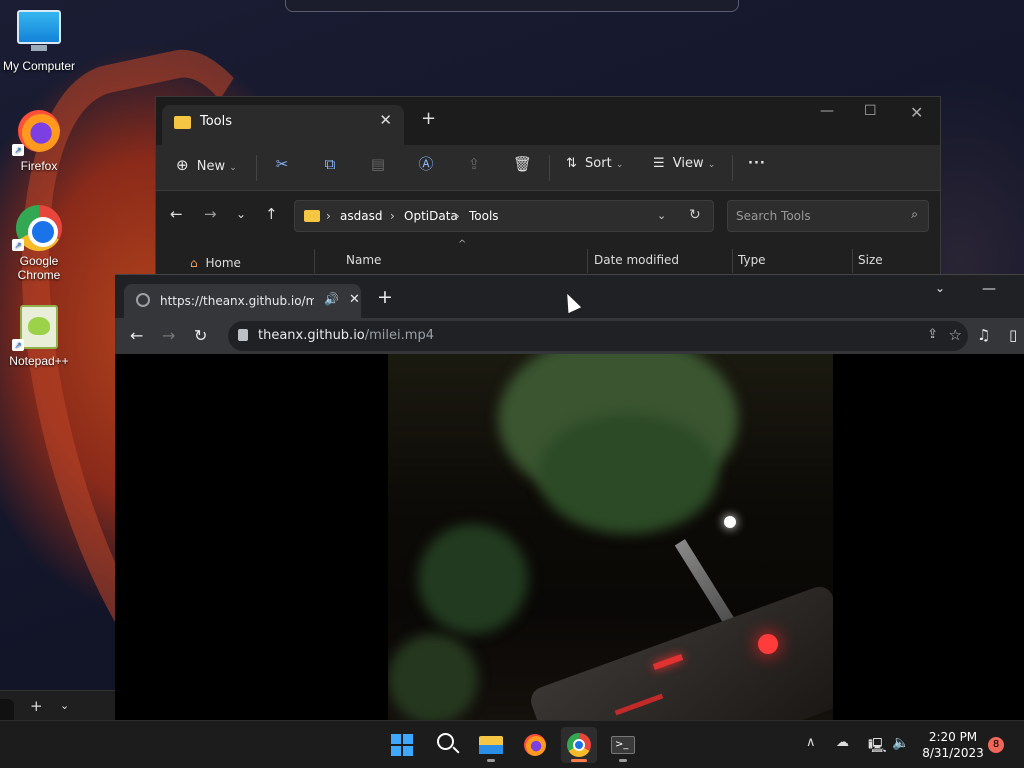 This screenshot has width=1024, height=768. I want to click on network-icon: 🖳, so click(877, 747).